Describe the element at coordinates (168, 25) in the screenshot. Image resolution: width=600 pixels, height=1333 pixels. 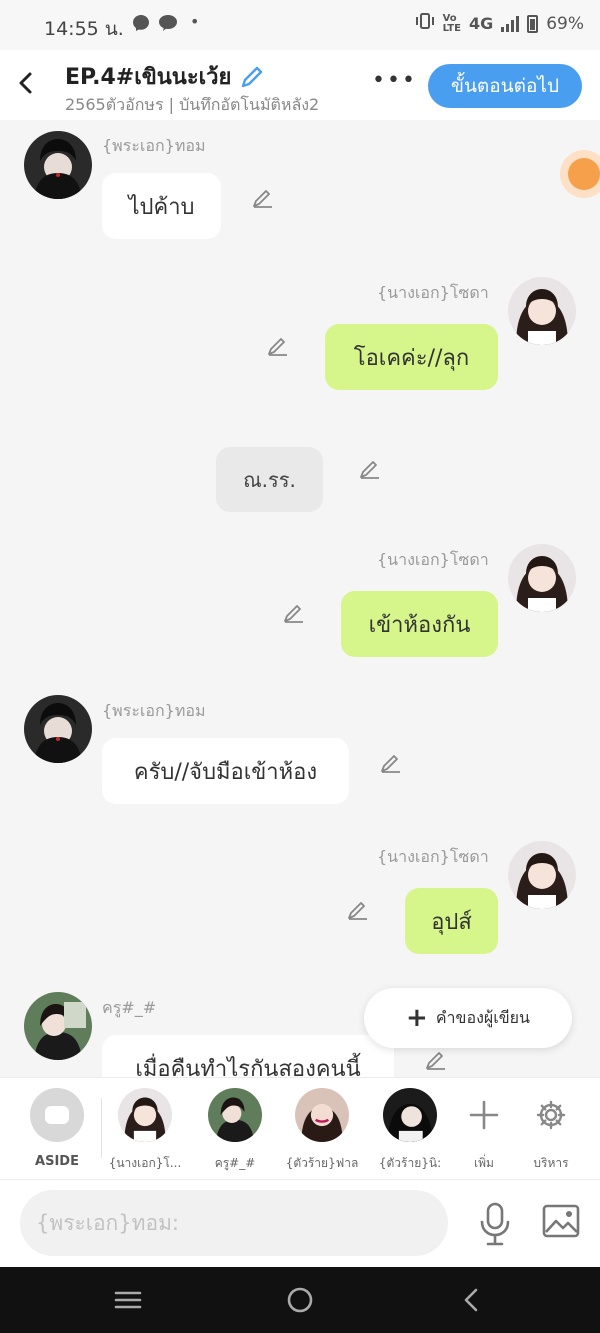
I see `line-icon` at that location.